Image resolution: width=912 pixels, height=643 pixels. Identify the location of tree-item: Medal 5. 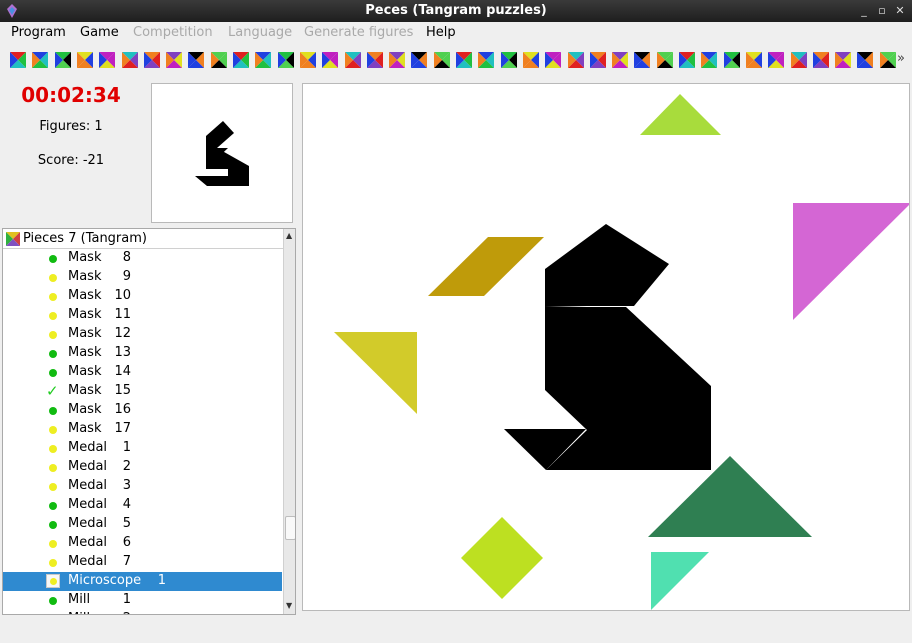
(142, 524).